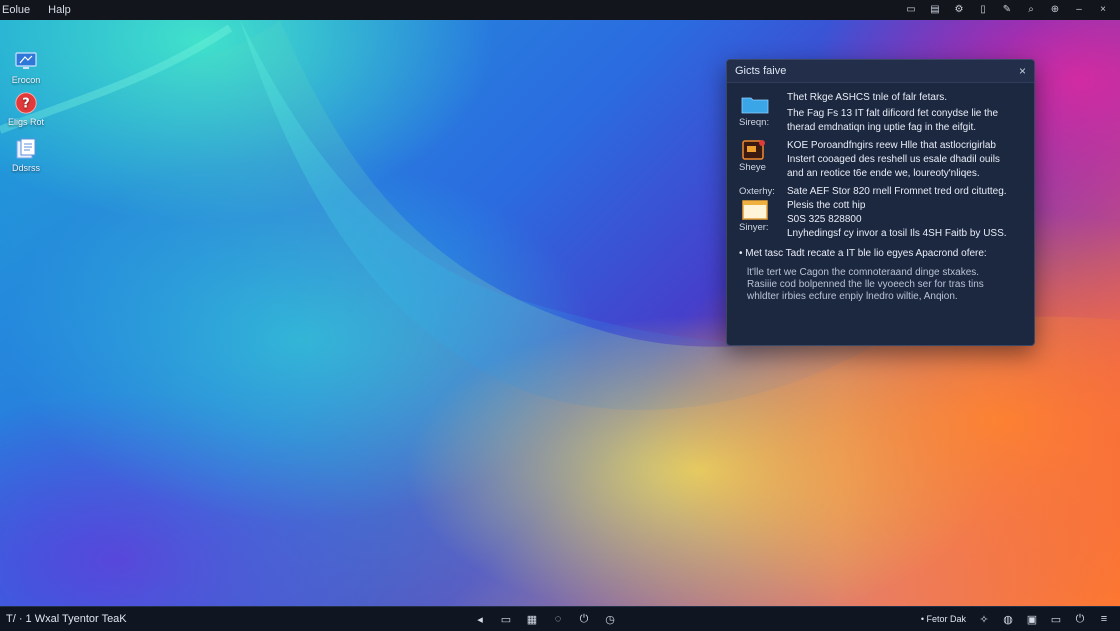 This screenshot has height=631, width=1120. I want to click on zoom-icon: ⊕, so click(1055, 10).